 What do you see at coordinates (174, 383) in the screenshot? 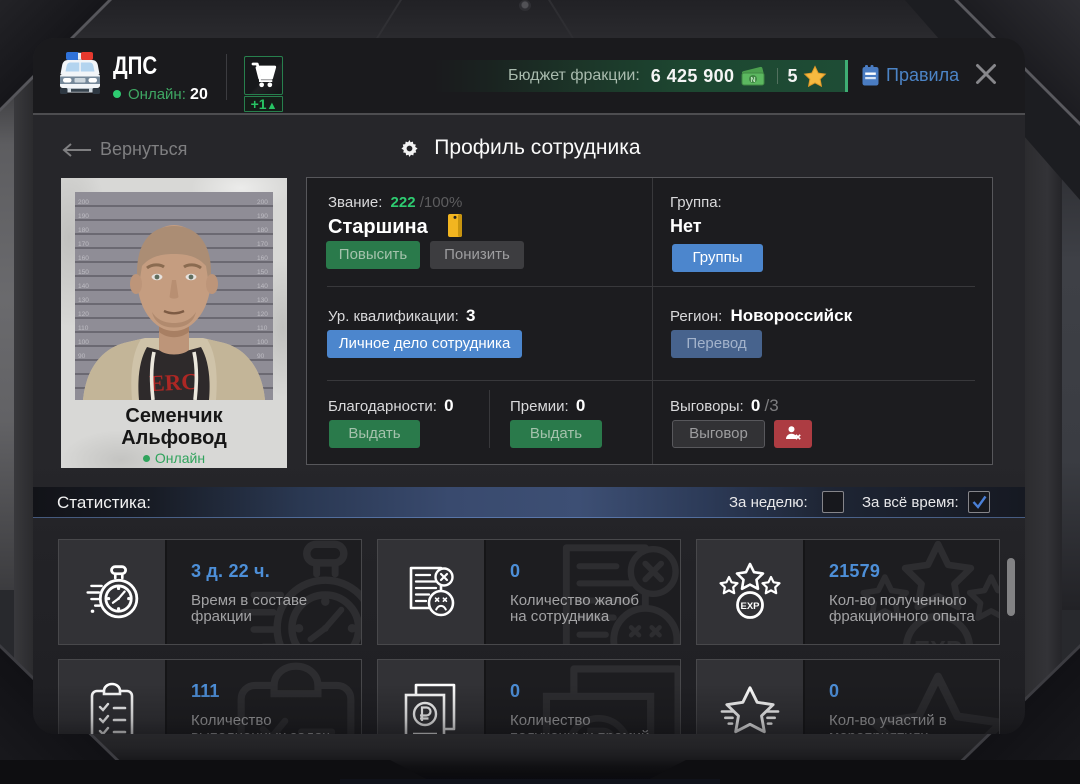
I see `svg-text: ERC` at bounding box center [174, 383].